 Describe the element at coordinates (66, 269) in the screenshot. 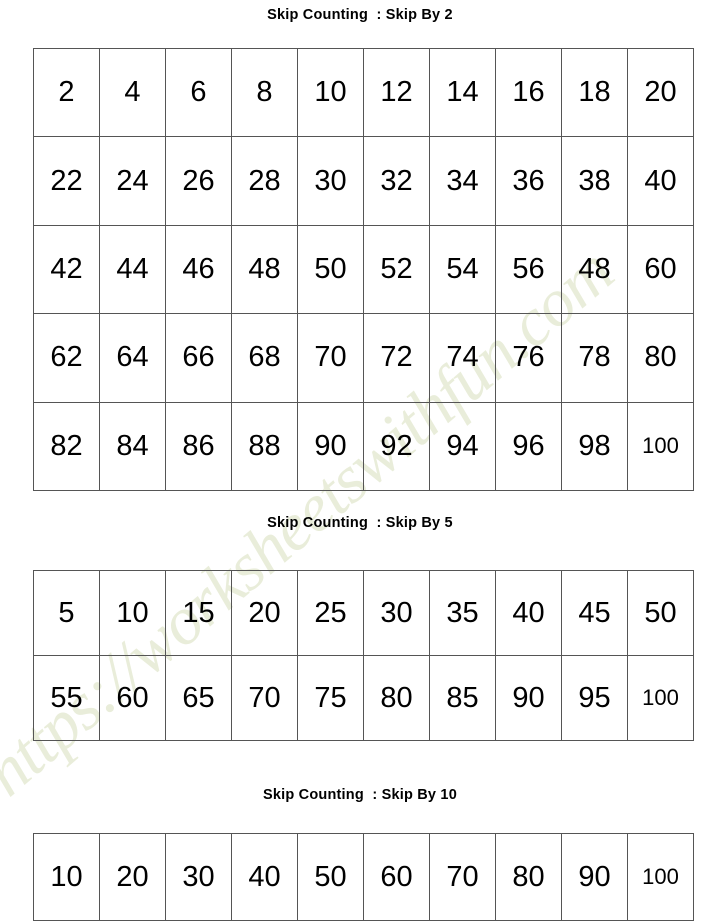

I see `number-cell: 42` at that location.